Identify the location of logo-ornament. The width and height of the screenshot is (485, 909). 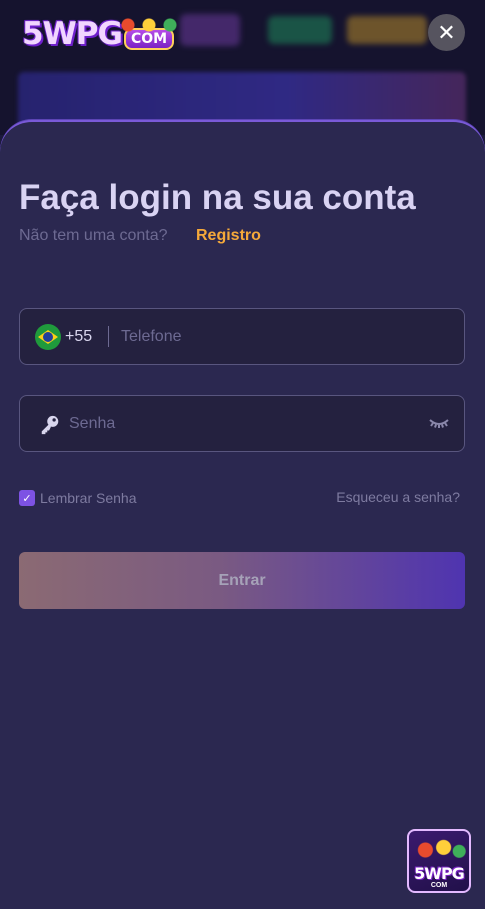
(149, 25).